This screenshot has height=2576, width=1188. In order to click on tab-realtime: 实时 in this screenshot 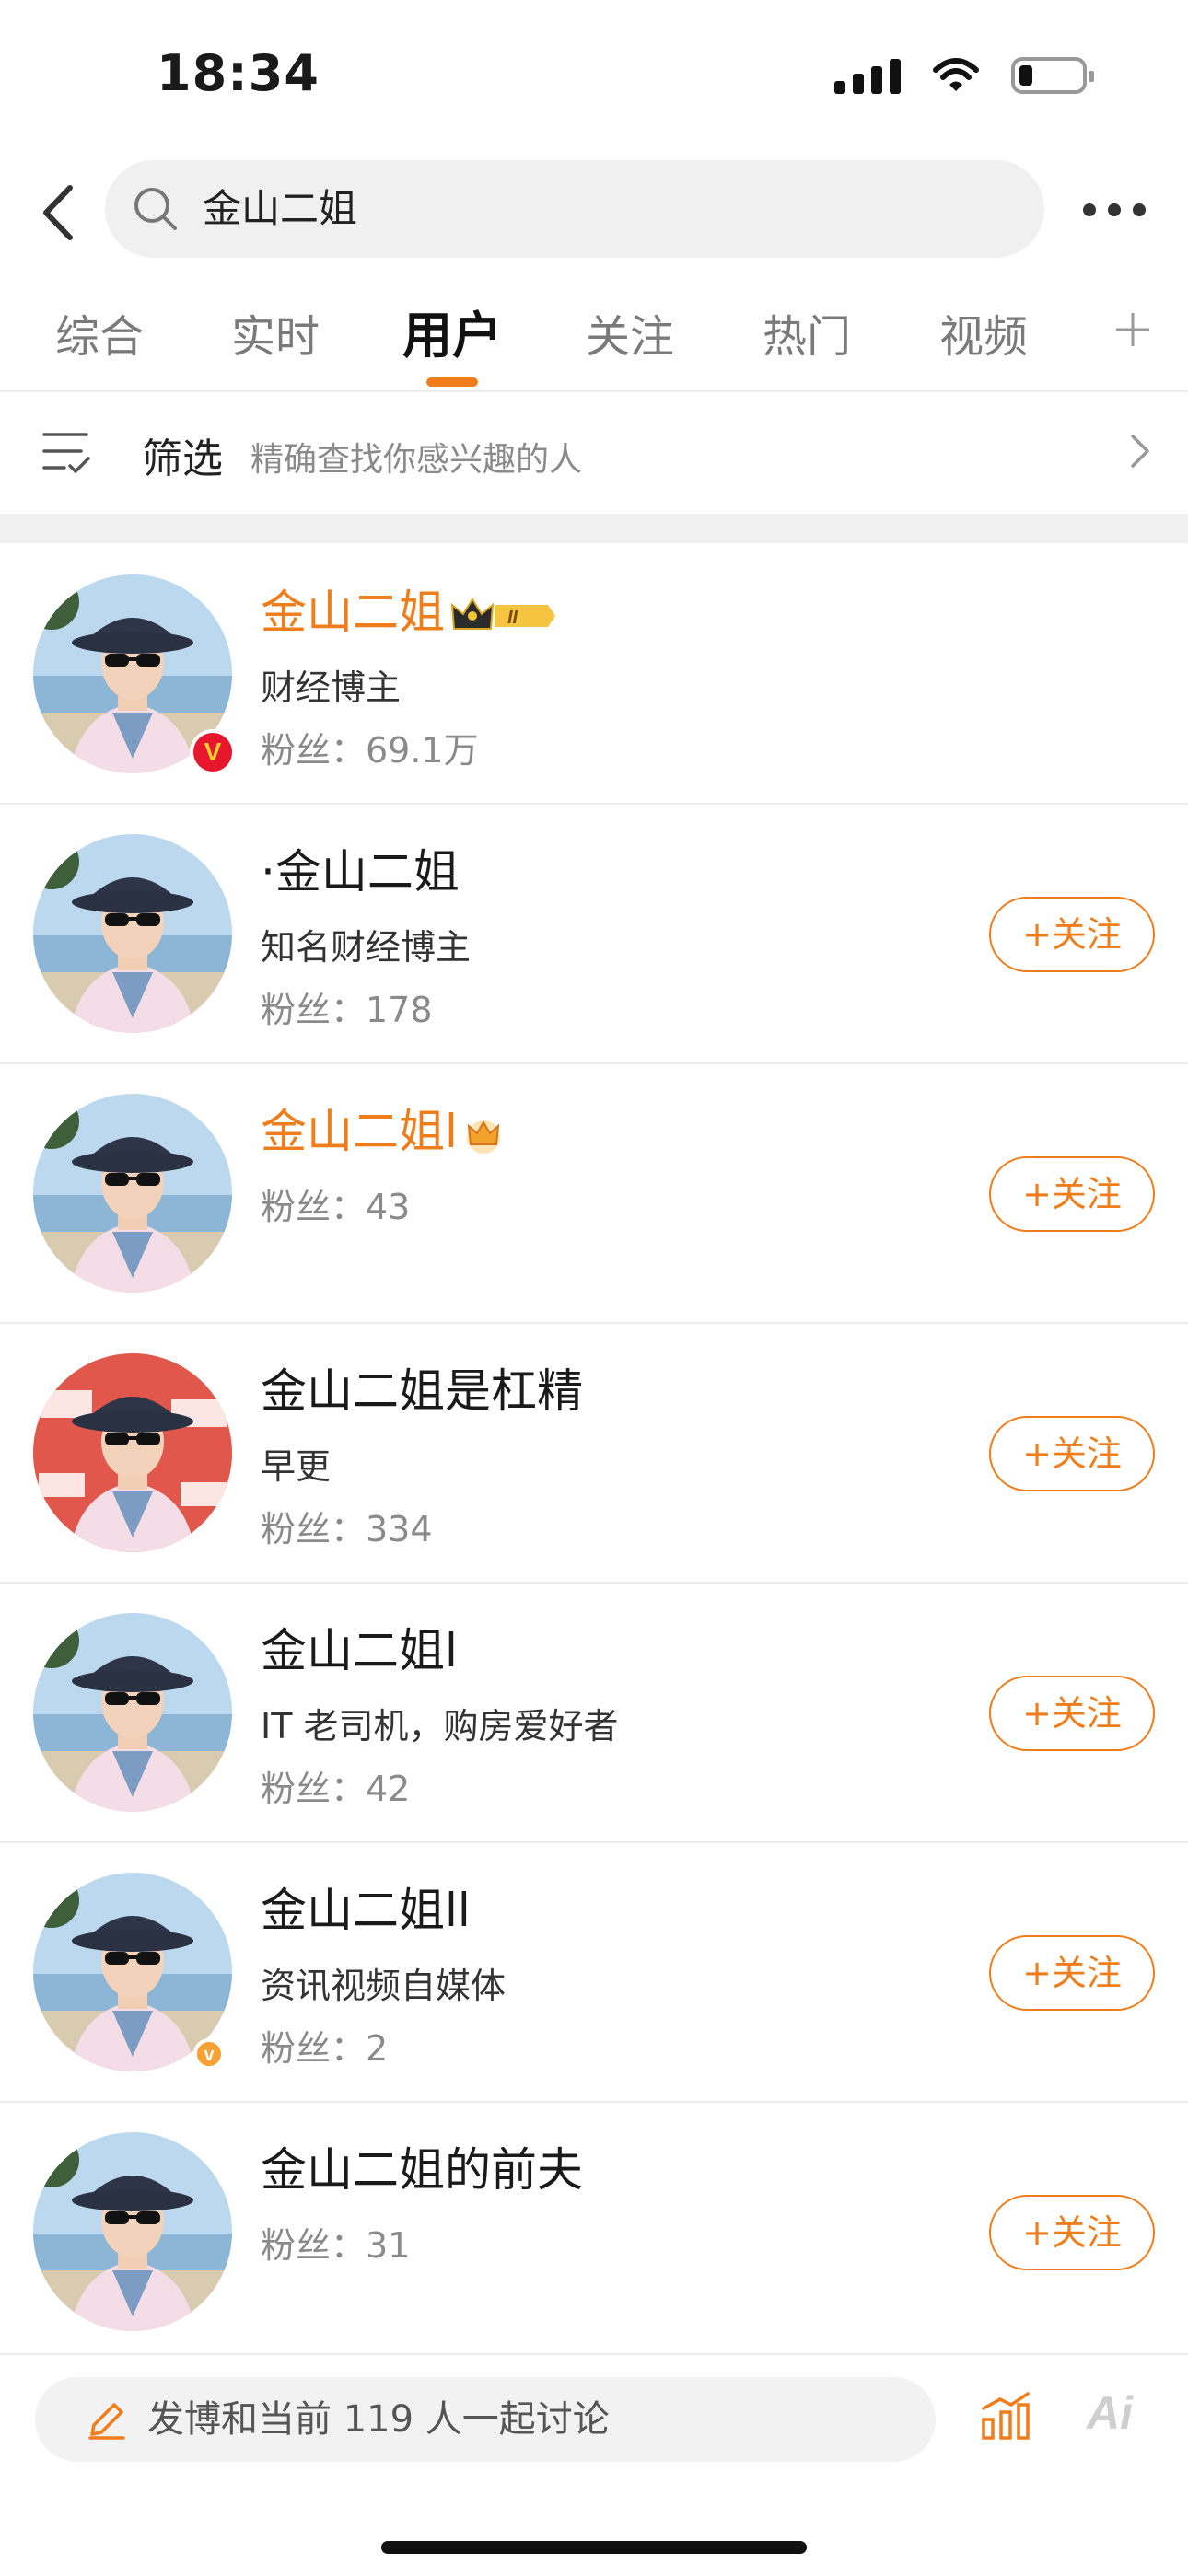, I will do `click(275, 332)`.